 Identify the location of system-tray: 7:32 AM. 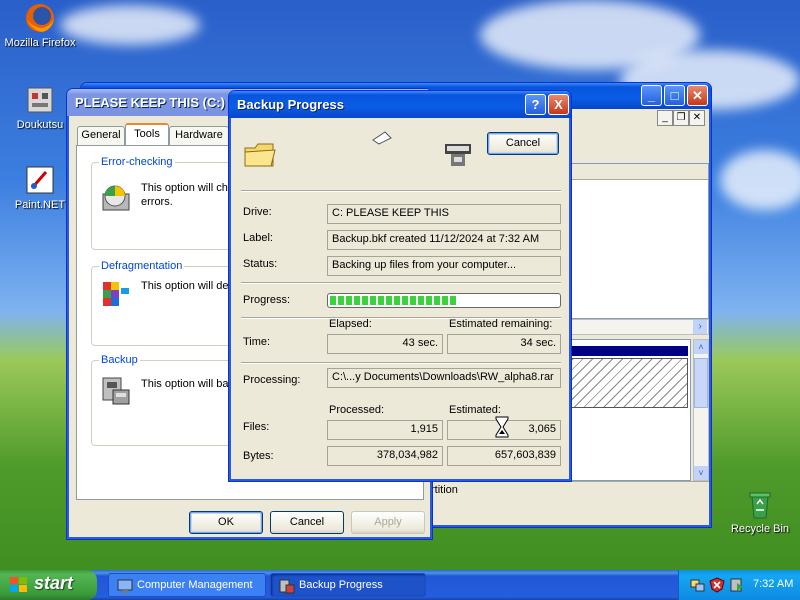
(739, 585).